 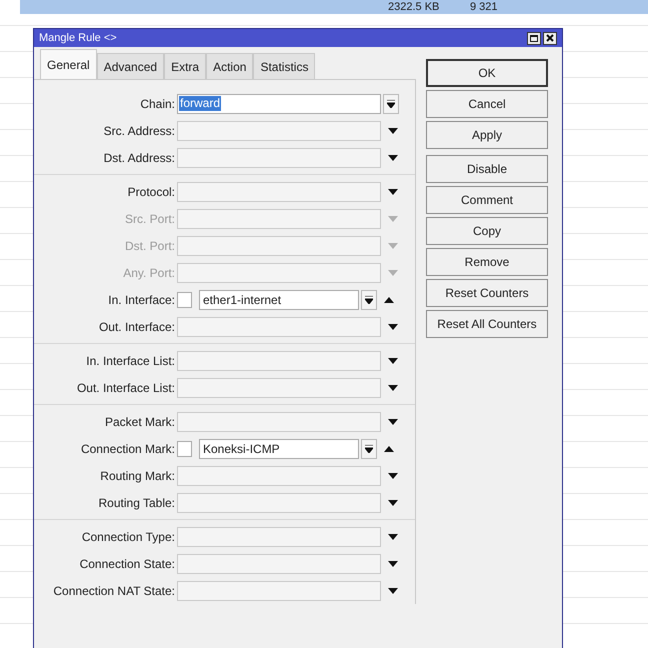 I want to click on field-label: Routing Table:, so click(x=137, y=503).